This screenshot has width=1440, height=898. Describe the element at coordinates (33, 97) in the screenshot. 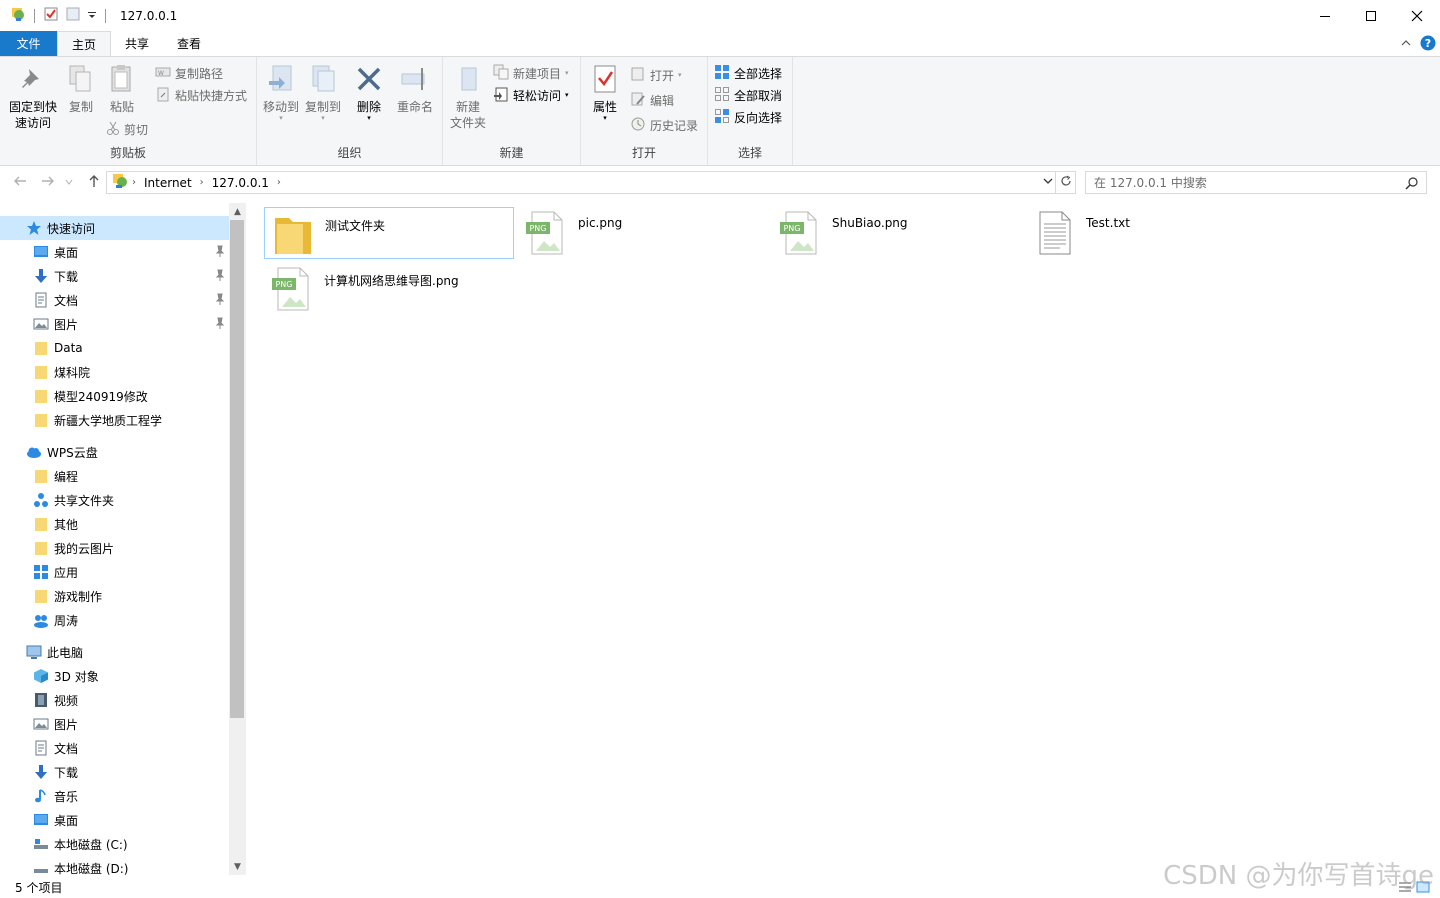

I see `pin-to-quick-access-button: 固定到快 速访问` at that location.